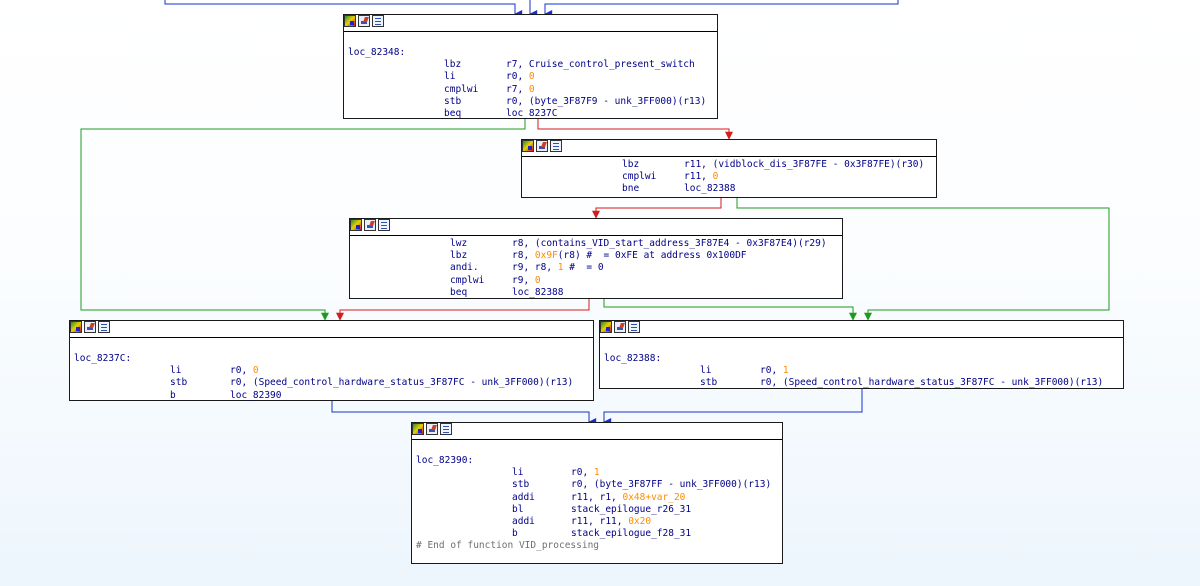 Image resolution: width=1200 pixels, height=586 pixels. I want to click on instruction-operands: r9, r8, 1 # = 0, so click(558, 268).